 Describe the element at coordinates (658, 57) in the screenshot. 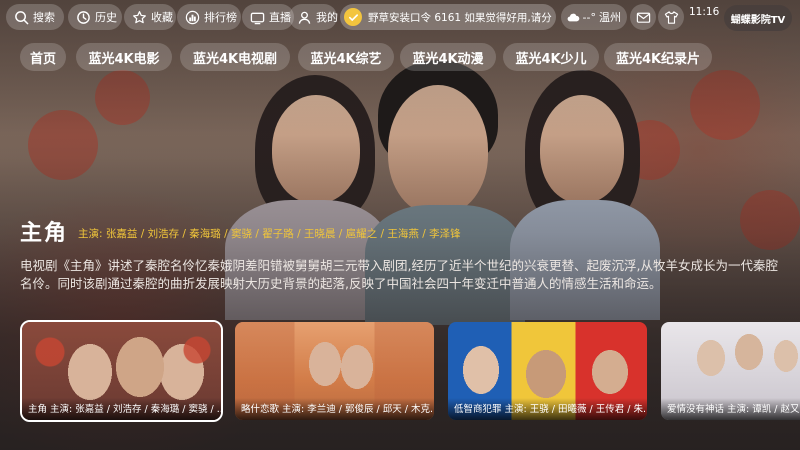

I see `tab-4k-documentary: 蓝光4K纪录片` at that location.